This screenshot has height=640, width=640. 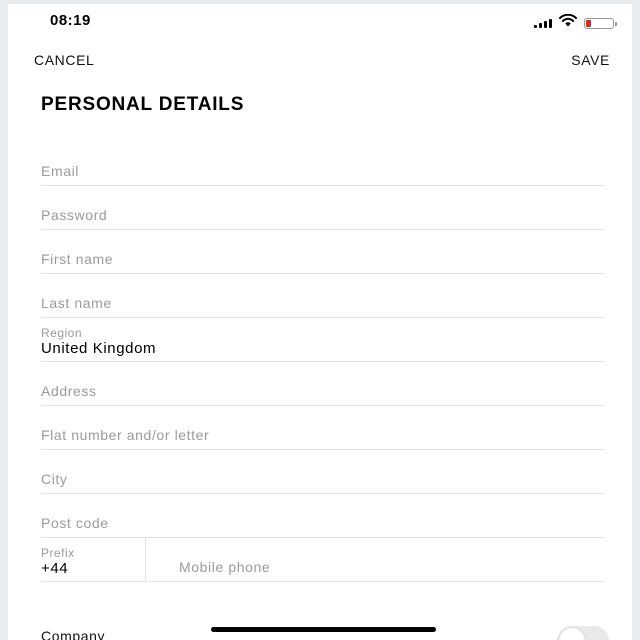 I want to click on flat-row, so click(x=323, y=428).